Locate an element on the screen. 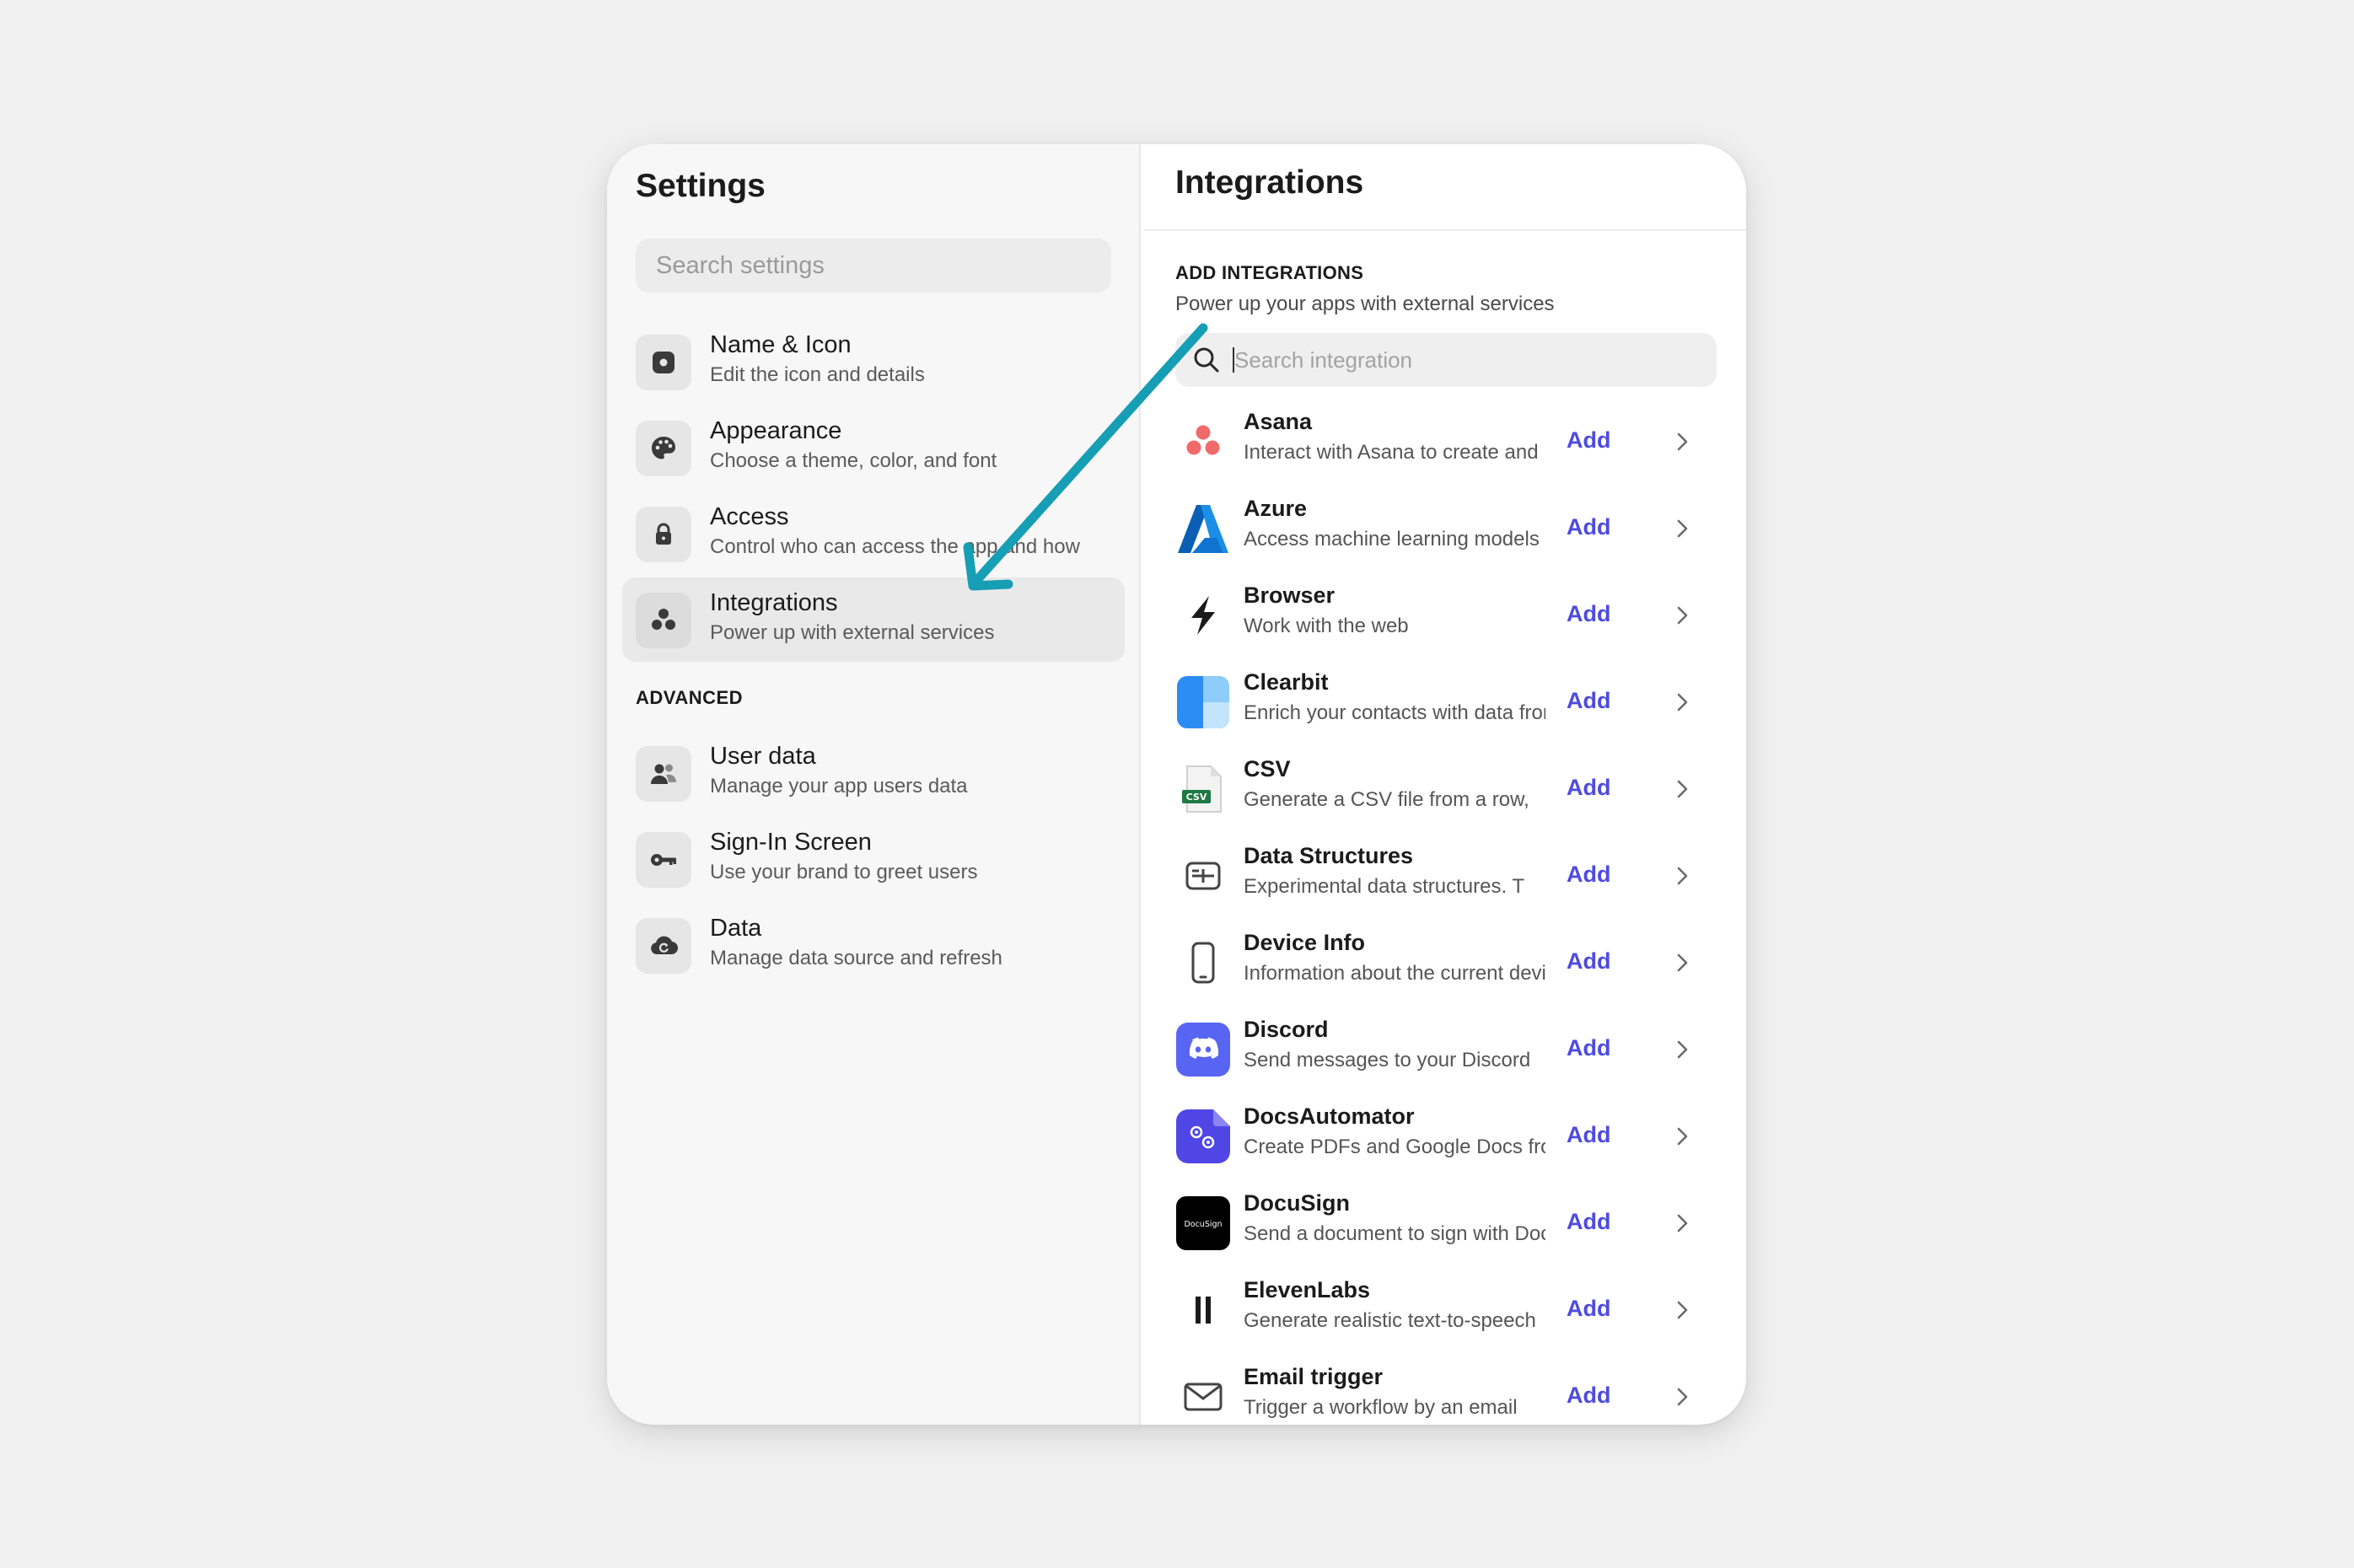 The height and width of the screenshot is (1568, 2354). key-icon is located at coordinates (663, 860).